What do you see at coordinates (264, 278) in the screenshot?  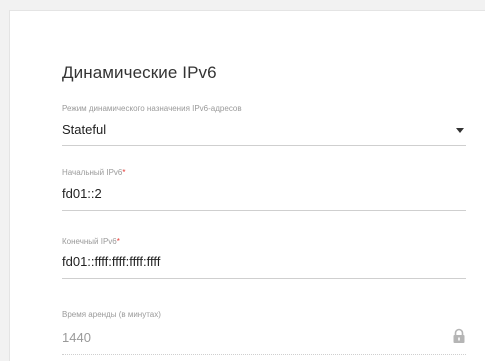 I see `end-ipv6-underline` at bounding box center [264, 278].